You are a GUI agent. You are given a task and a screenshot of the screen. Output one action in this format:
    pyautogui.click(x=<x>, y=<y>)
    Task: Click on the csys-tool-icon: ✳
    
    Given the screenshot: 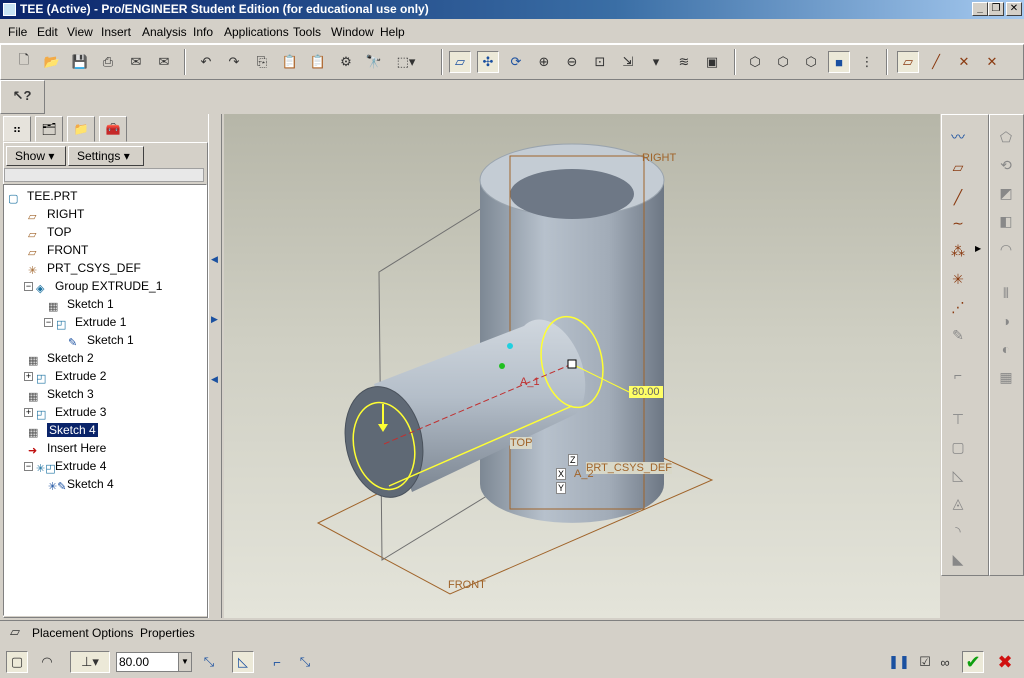 What is the action you would take?
    pyautogui.click(x=958, y=279)
    